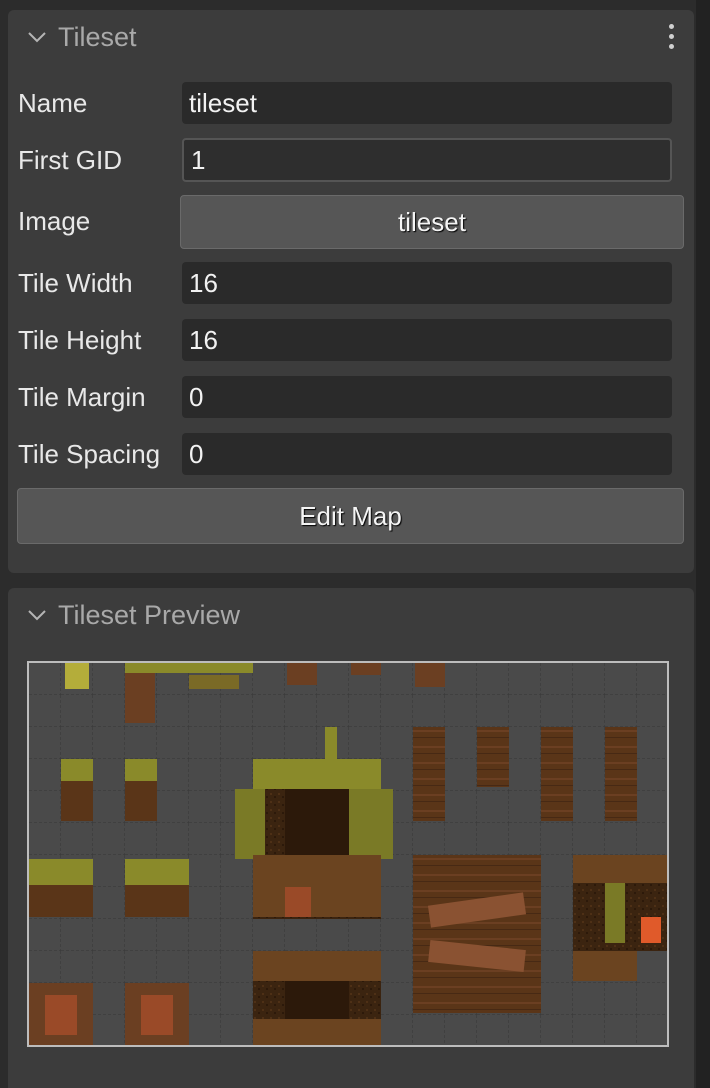  What do you see at coordinates (671, 39) in the screenshot?
I see `more-vertical-icon` at bounding box center [671, 39].